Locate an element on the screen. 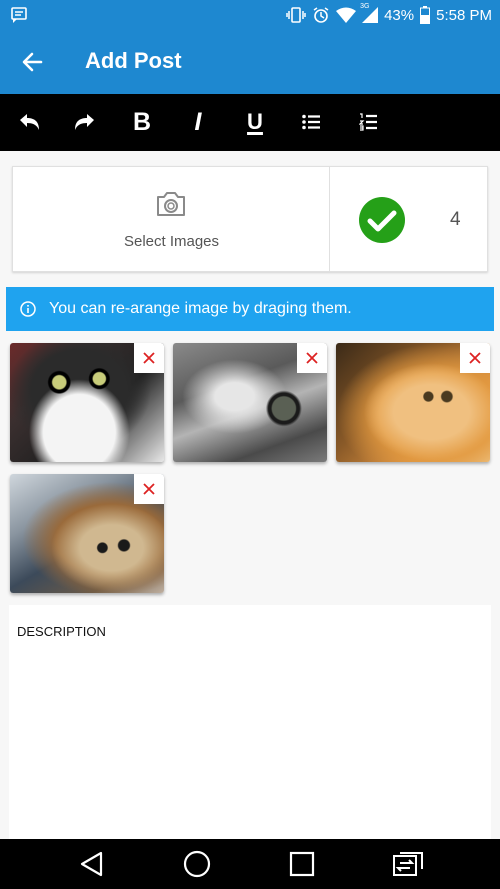  info-icon is located at coordinates (28, 309).